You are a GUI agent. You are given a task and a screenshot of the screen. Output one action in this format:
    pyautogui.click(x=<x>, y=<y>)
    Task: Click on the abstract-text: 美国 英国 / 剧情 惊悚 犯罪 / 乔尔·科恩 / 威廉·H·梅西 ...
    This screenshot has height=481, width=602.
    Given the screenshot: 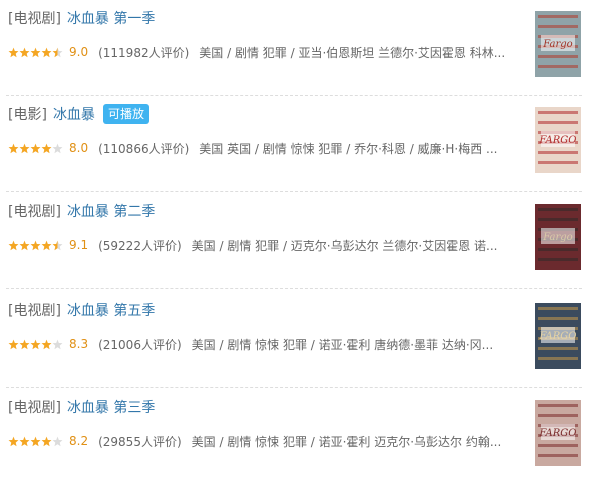 What is the action you would take?
    pyautogui.click(x=348, y=148)
    